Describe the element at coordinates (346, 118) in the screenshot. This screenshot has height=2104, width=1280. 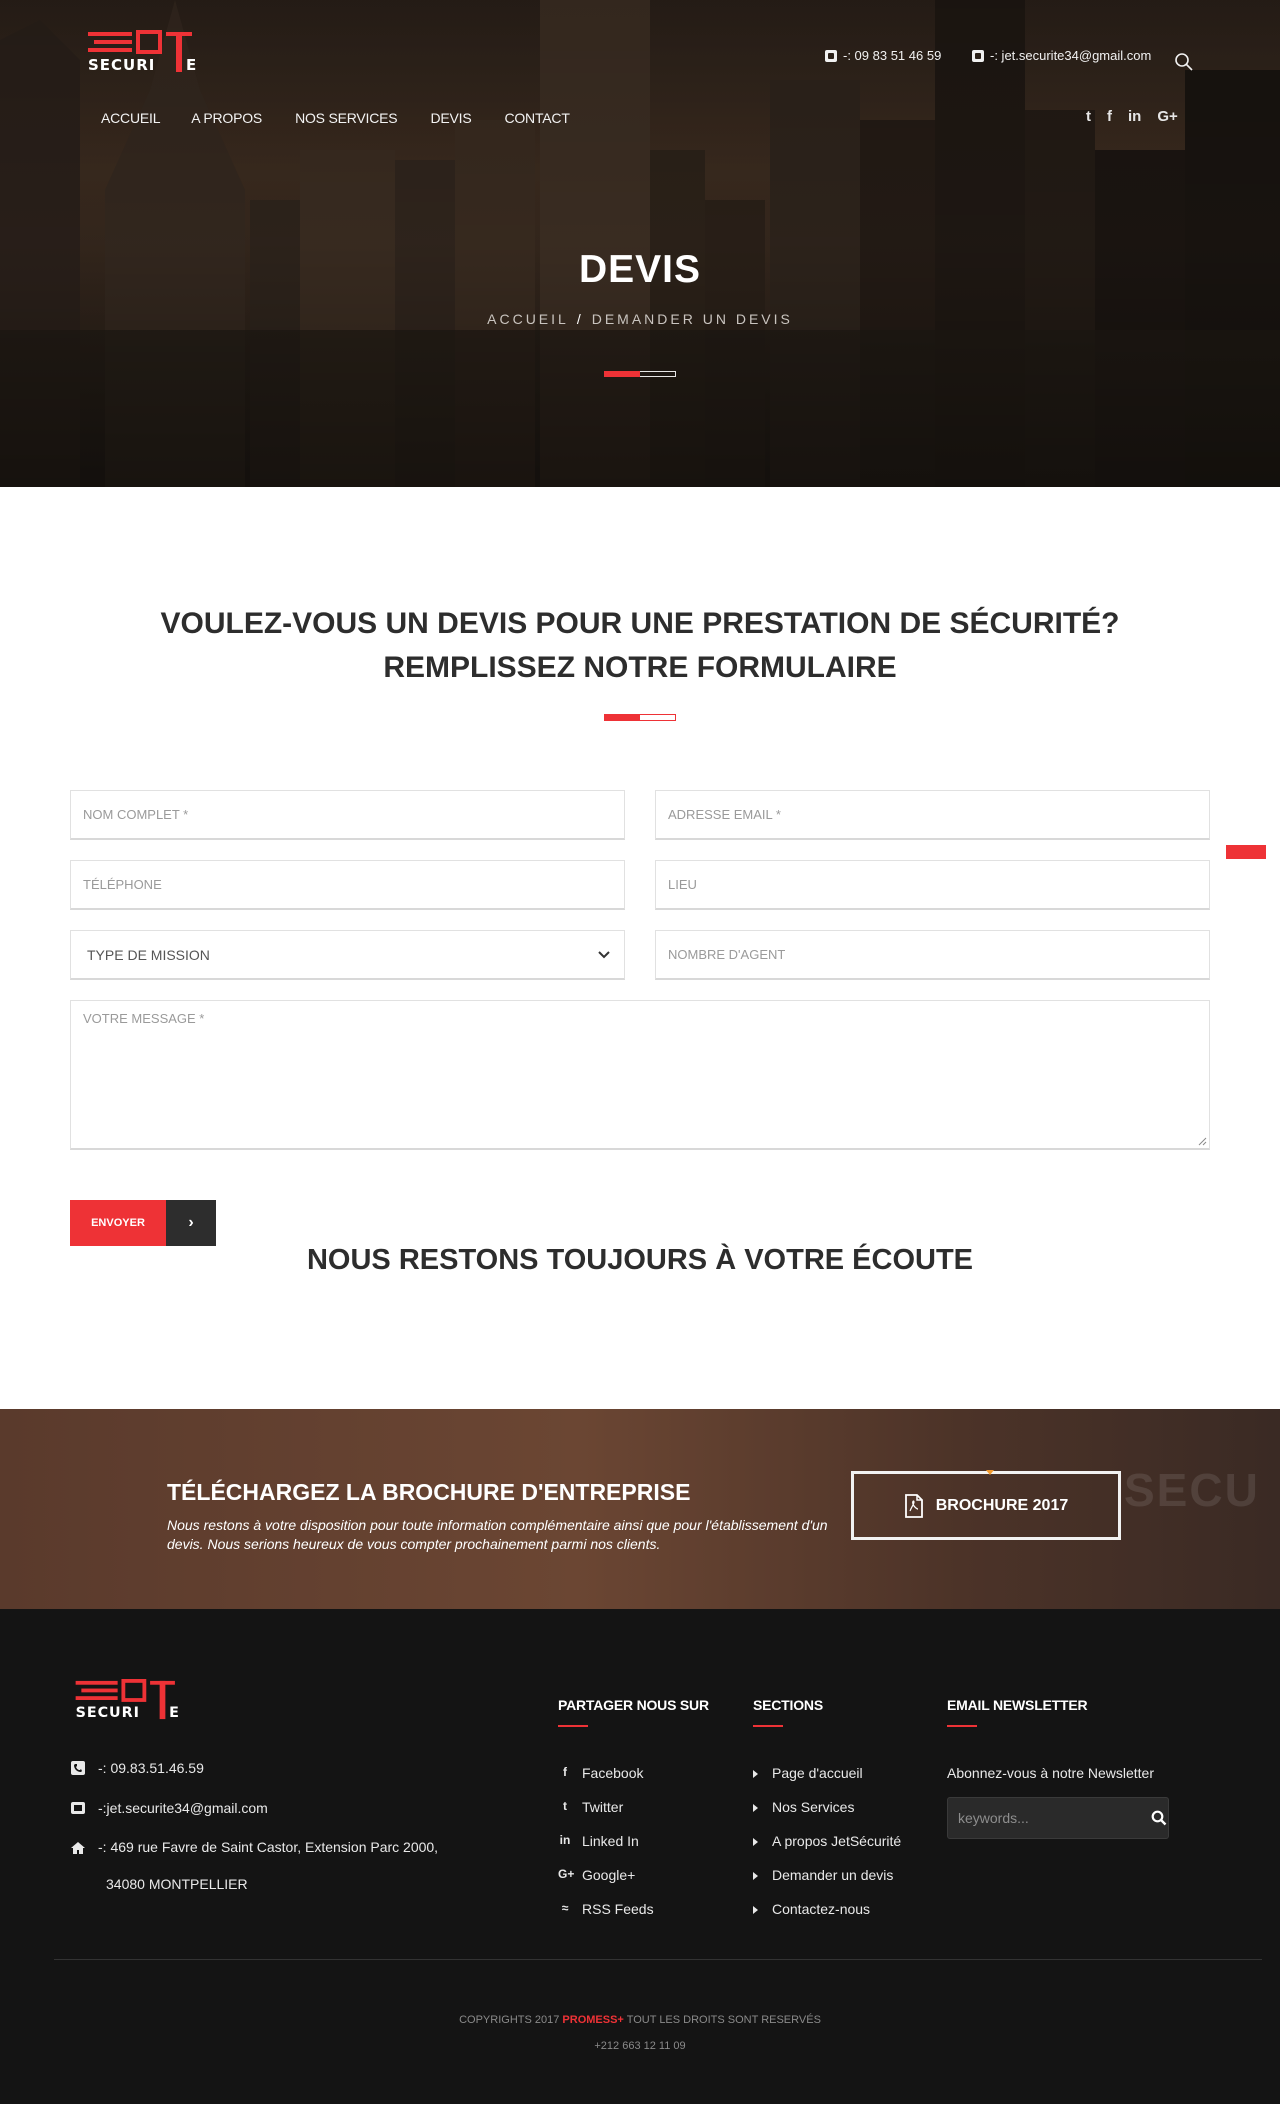
I see `nav-nos-services: NOS SERVICES` at that location.